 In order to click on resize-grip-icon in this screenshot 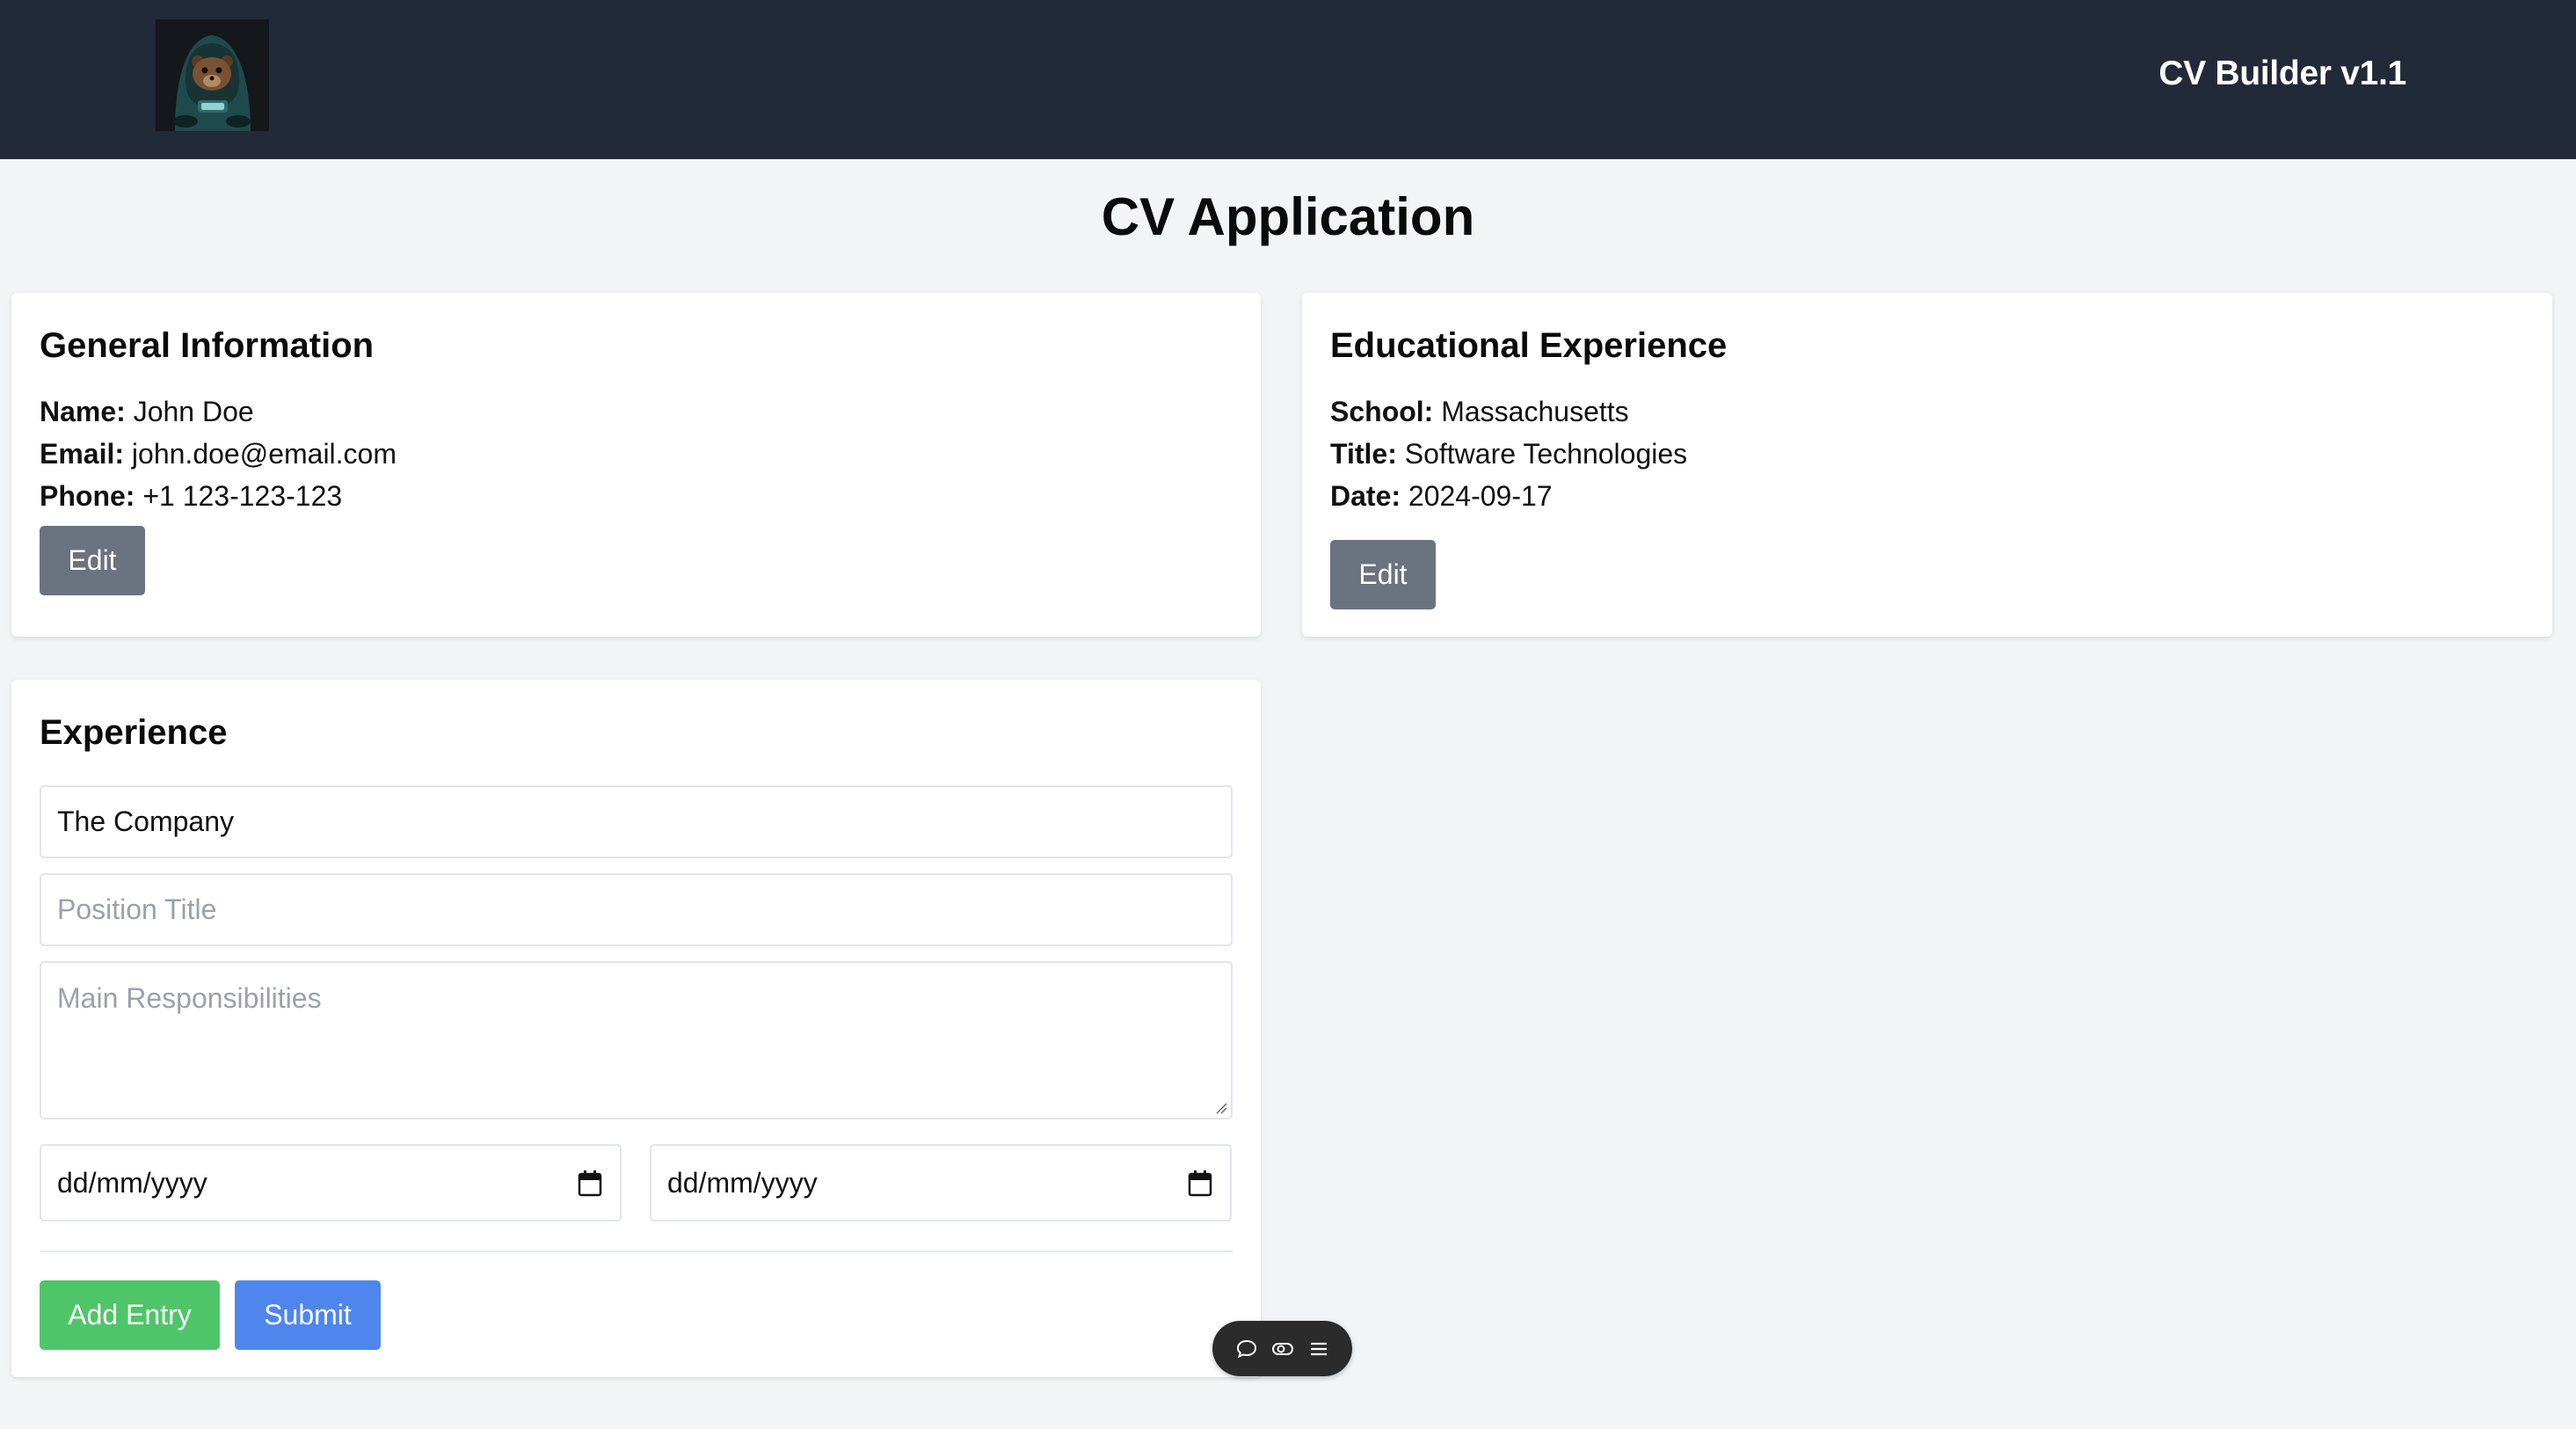, I will do `click(1221, 1108)`.